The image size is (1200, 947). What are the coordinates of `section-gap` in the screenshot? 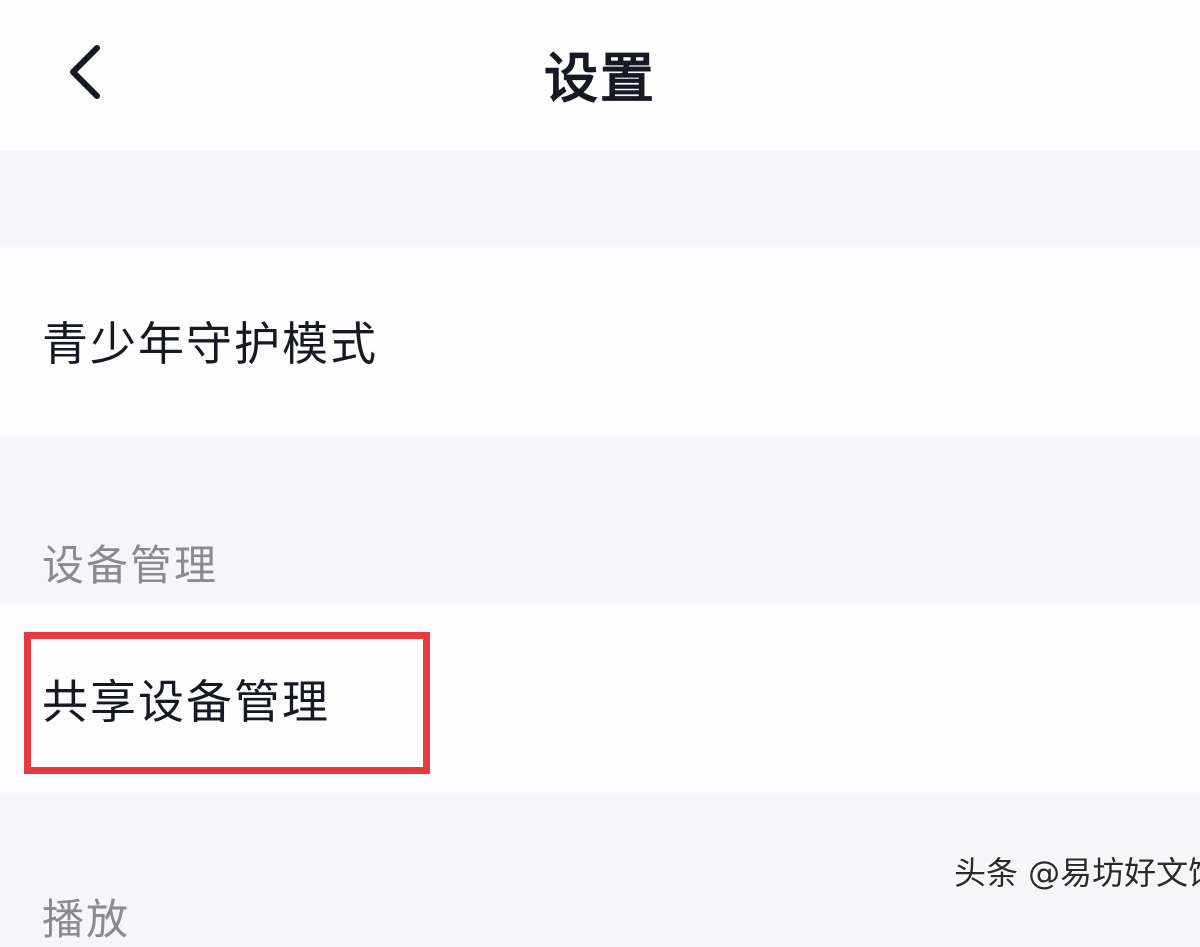 It's located at (600, 198).